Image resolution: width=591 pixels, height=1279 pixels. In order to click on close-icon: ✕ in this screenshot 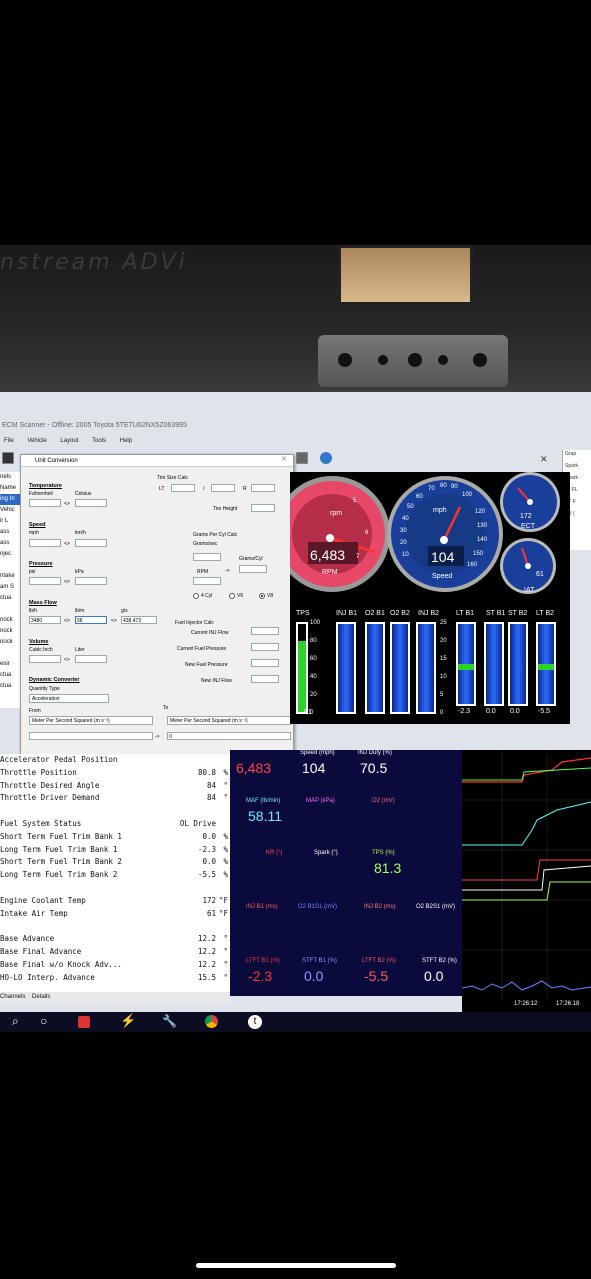, I will do `click(544, 459)`.